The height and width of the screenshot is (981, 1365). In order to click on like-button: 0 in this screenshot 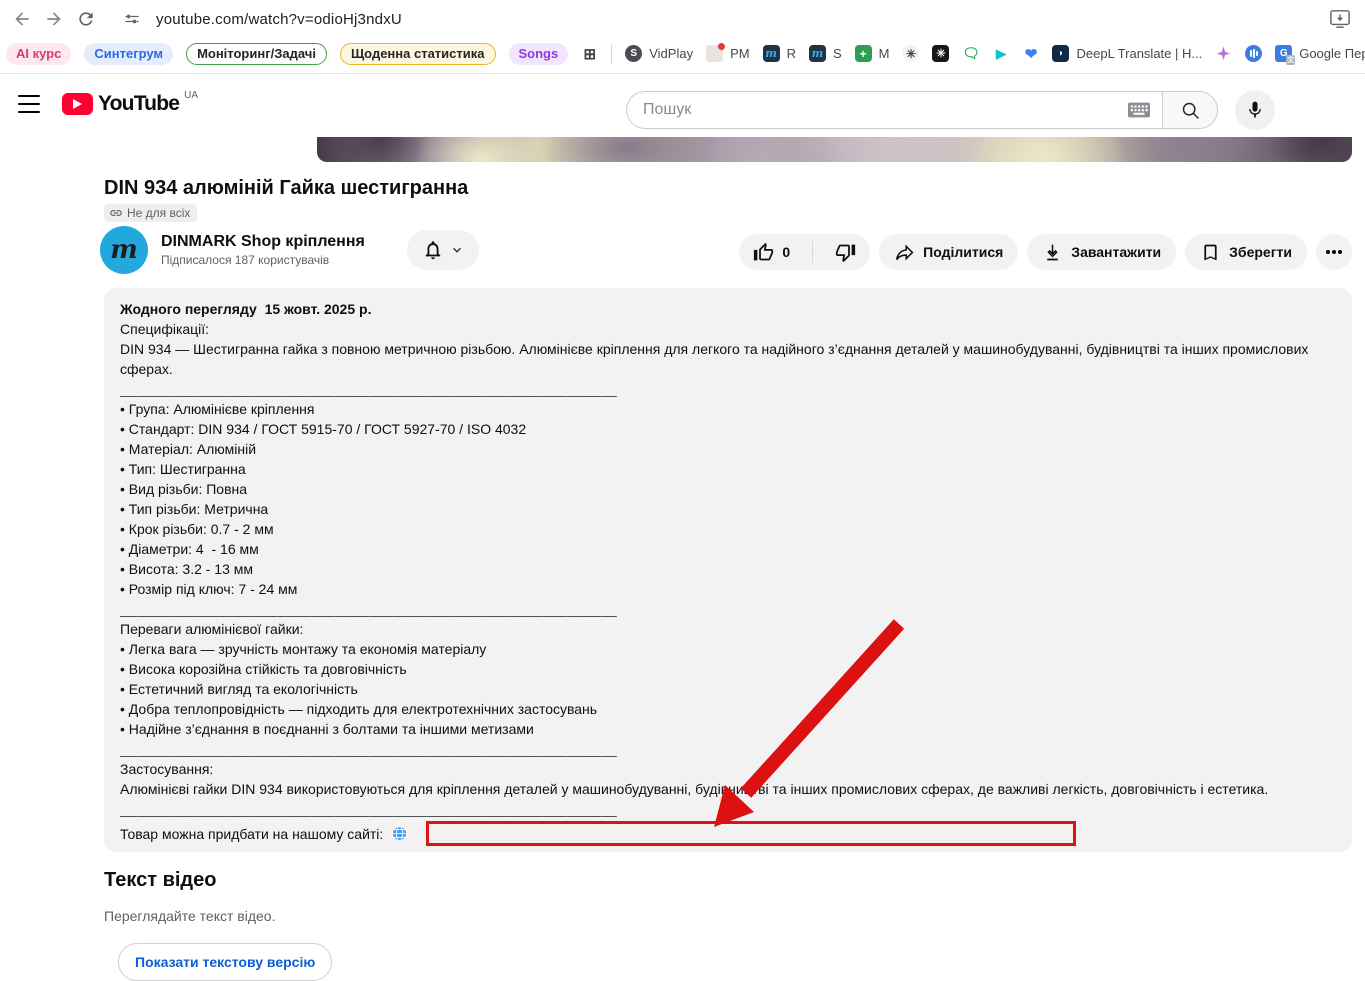, I will do `click(771, 252)`.